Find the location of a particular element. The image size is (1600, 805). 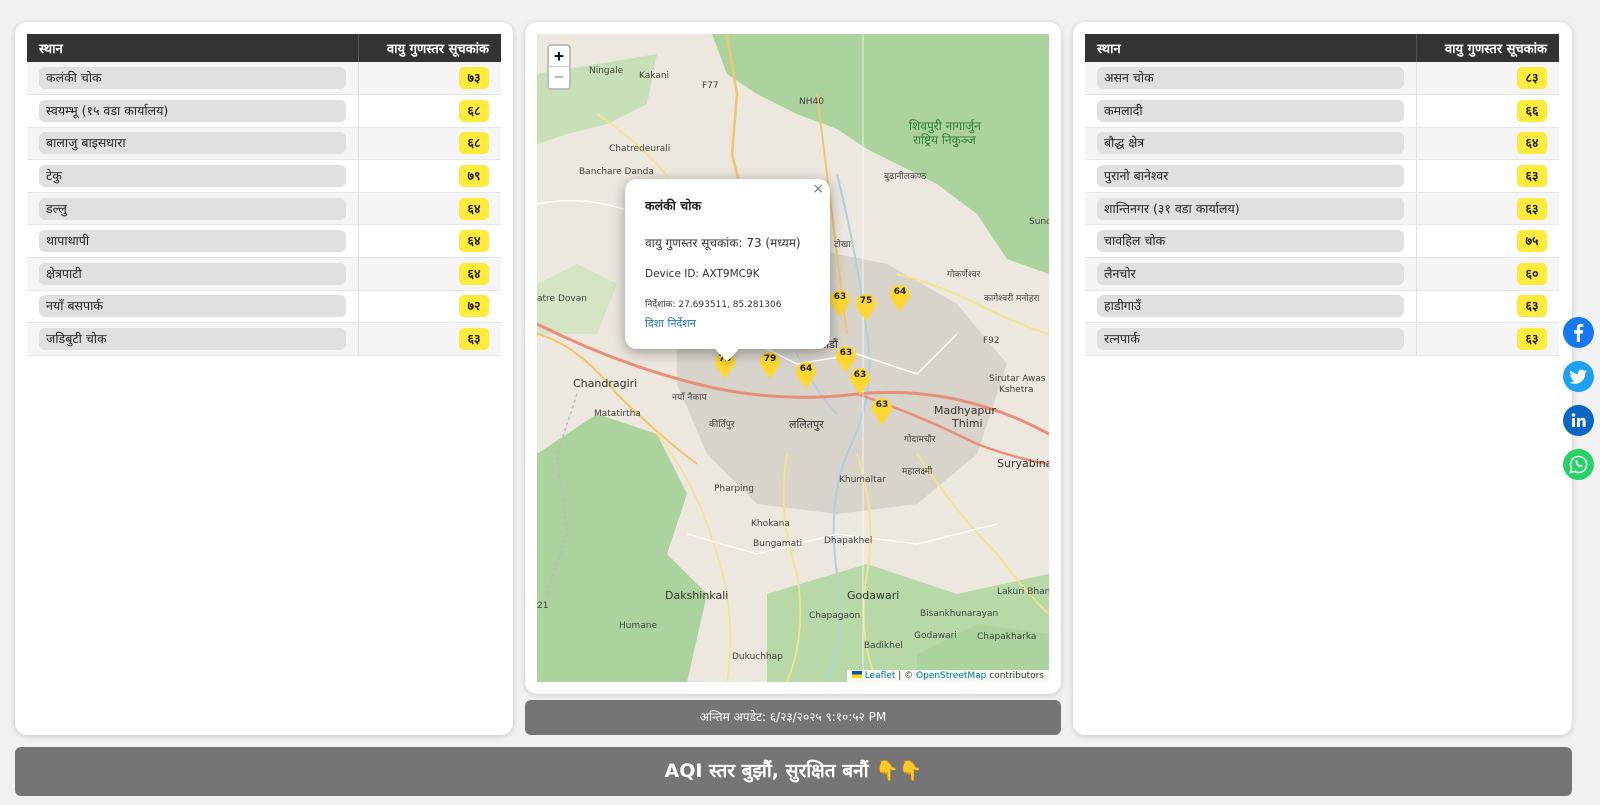

location-name: चावहिल चोक is located at coordinates (1250, 241).